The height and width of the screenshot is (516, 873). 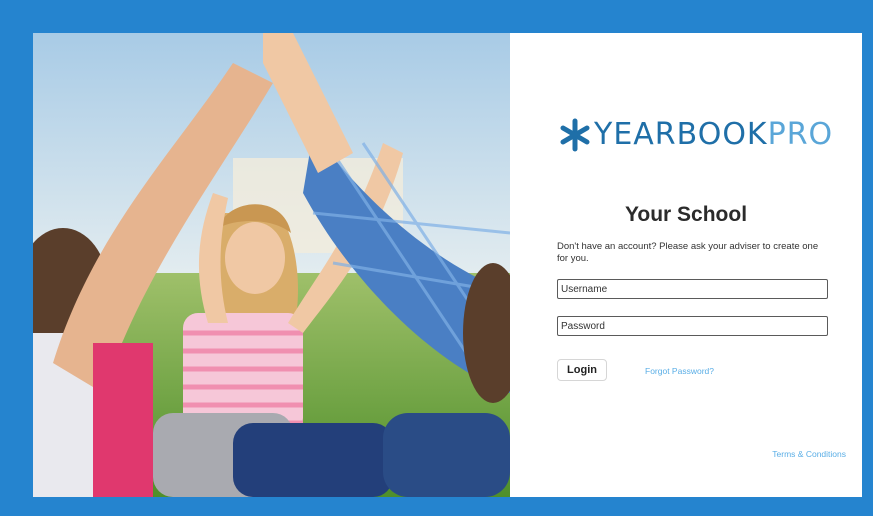 I want to click on brand-logo: YEARBOOKPRO, so click(x=695, y=134).